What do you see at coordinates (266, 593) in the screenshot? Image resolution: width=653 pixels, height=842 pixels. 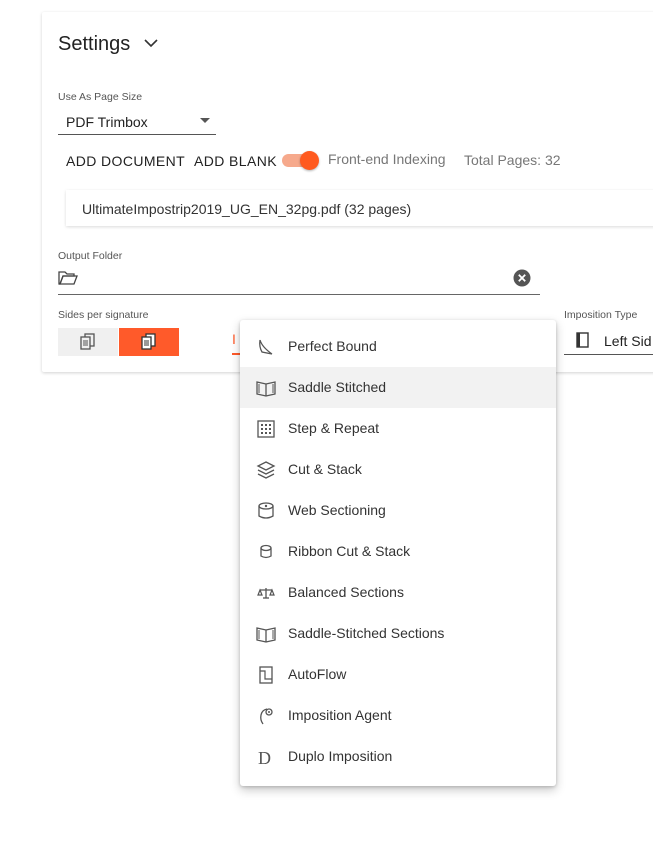 I see `balanced-sections-icon` at bounding box center [266, 593].